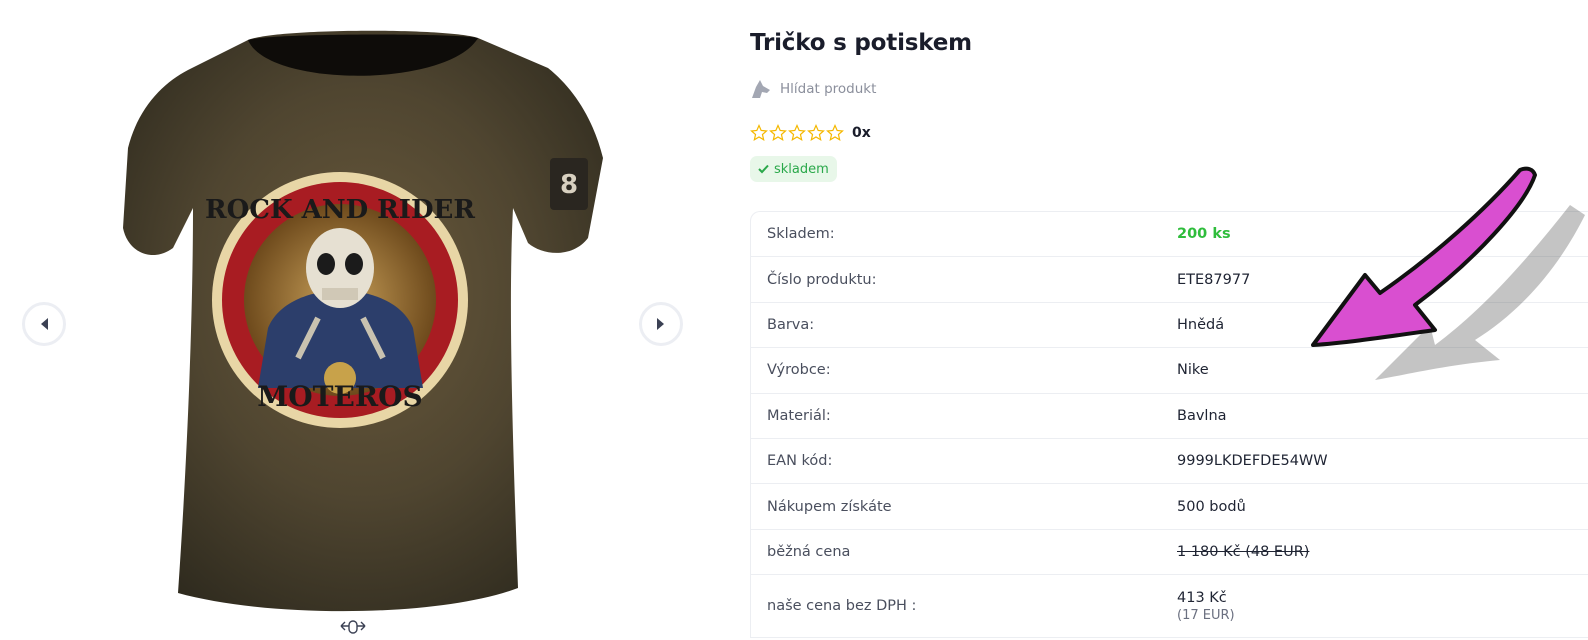 Image resolution: width=1588 pixels, height=640 pixels. I want to click on param-value-text: 200 ks, so click(1204, 234).